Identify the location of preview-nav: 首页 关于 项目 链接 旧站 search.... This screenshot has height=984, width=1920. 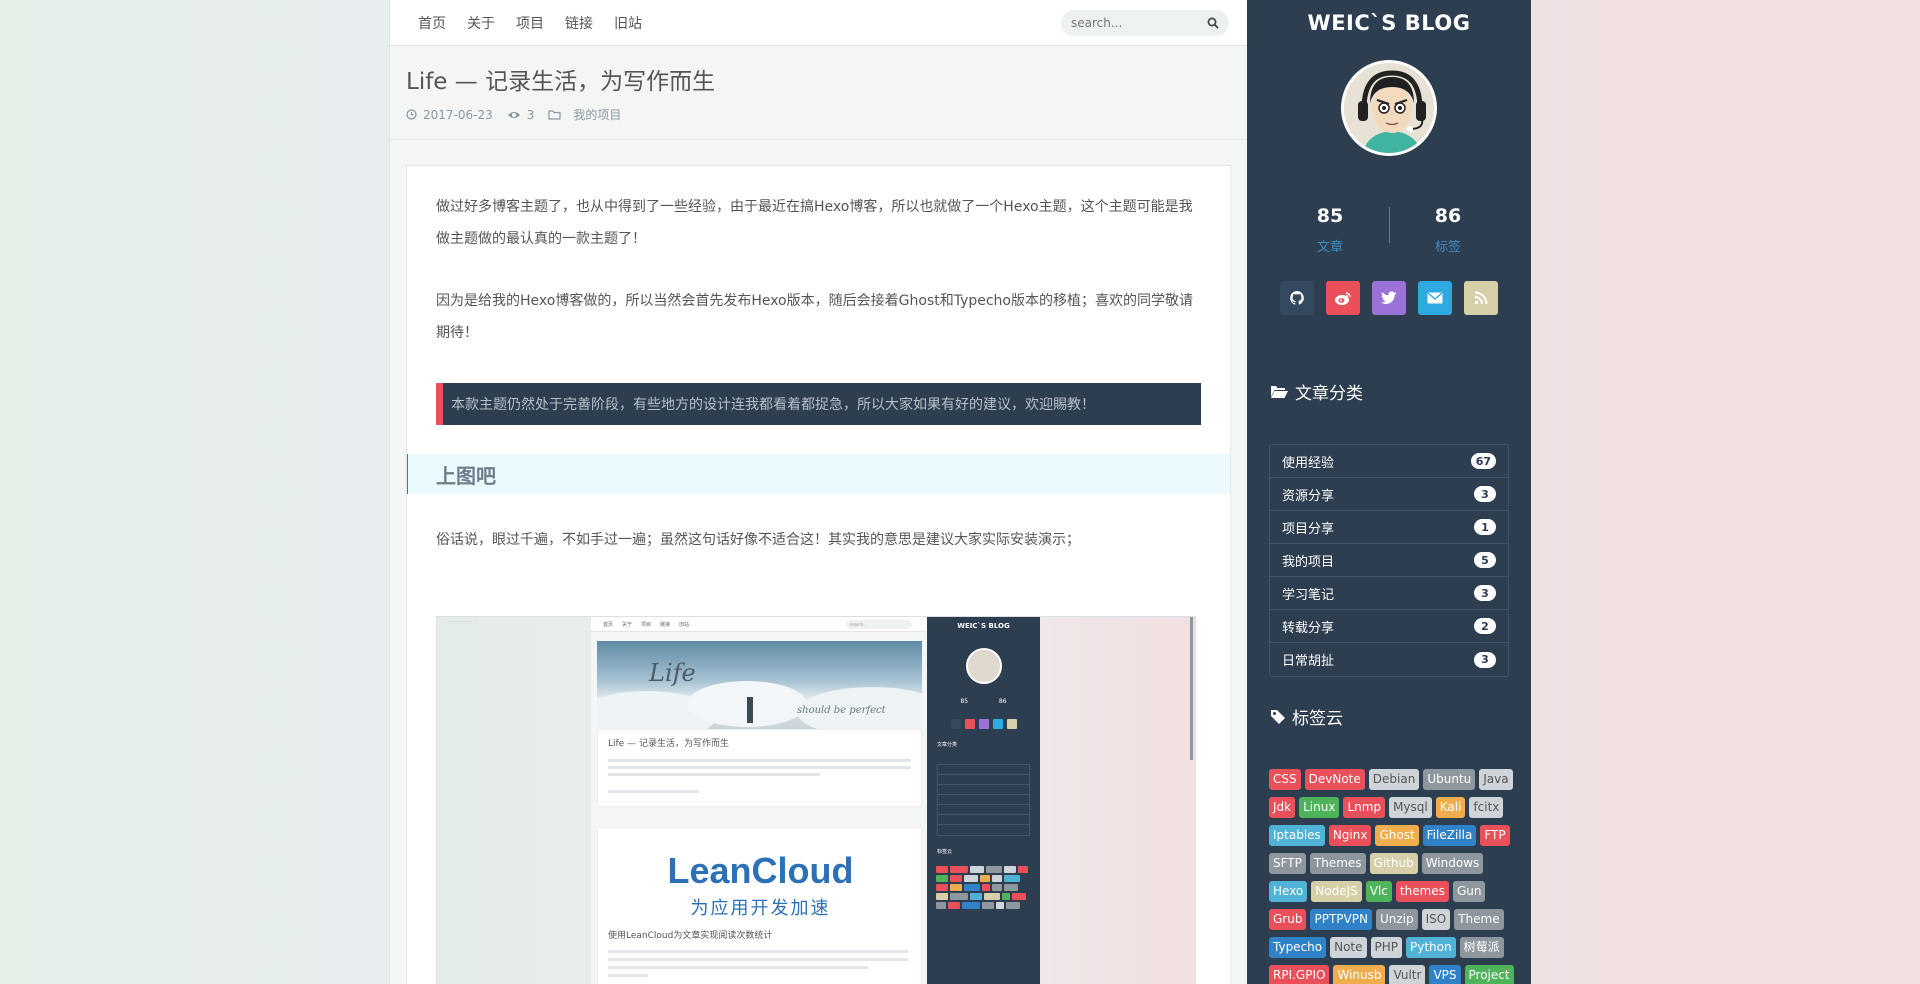
(759, 624).